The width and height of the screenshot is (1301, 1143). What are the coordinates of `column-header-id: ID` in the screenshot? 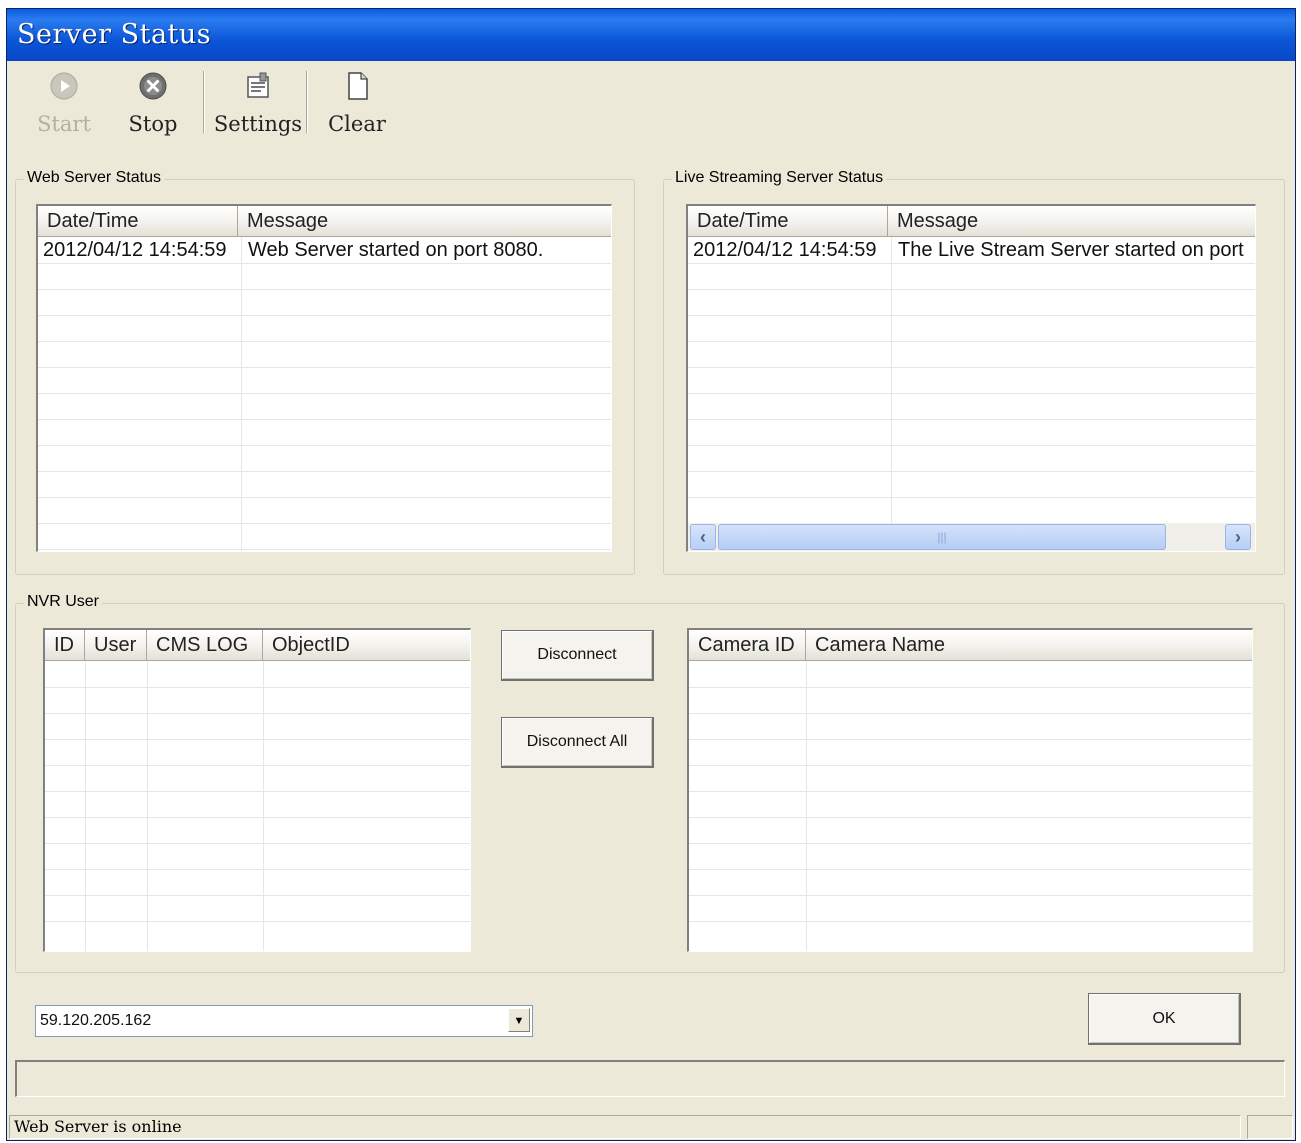 It's located at (65, 645).